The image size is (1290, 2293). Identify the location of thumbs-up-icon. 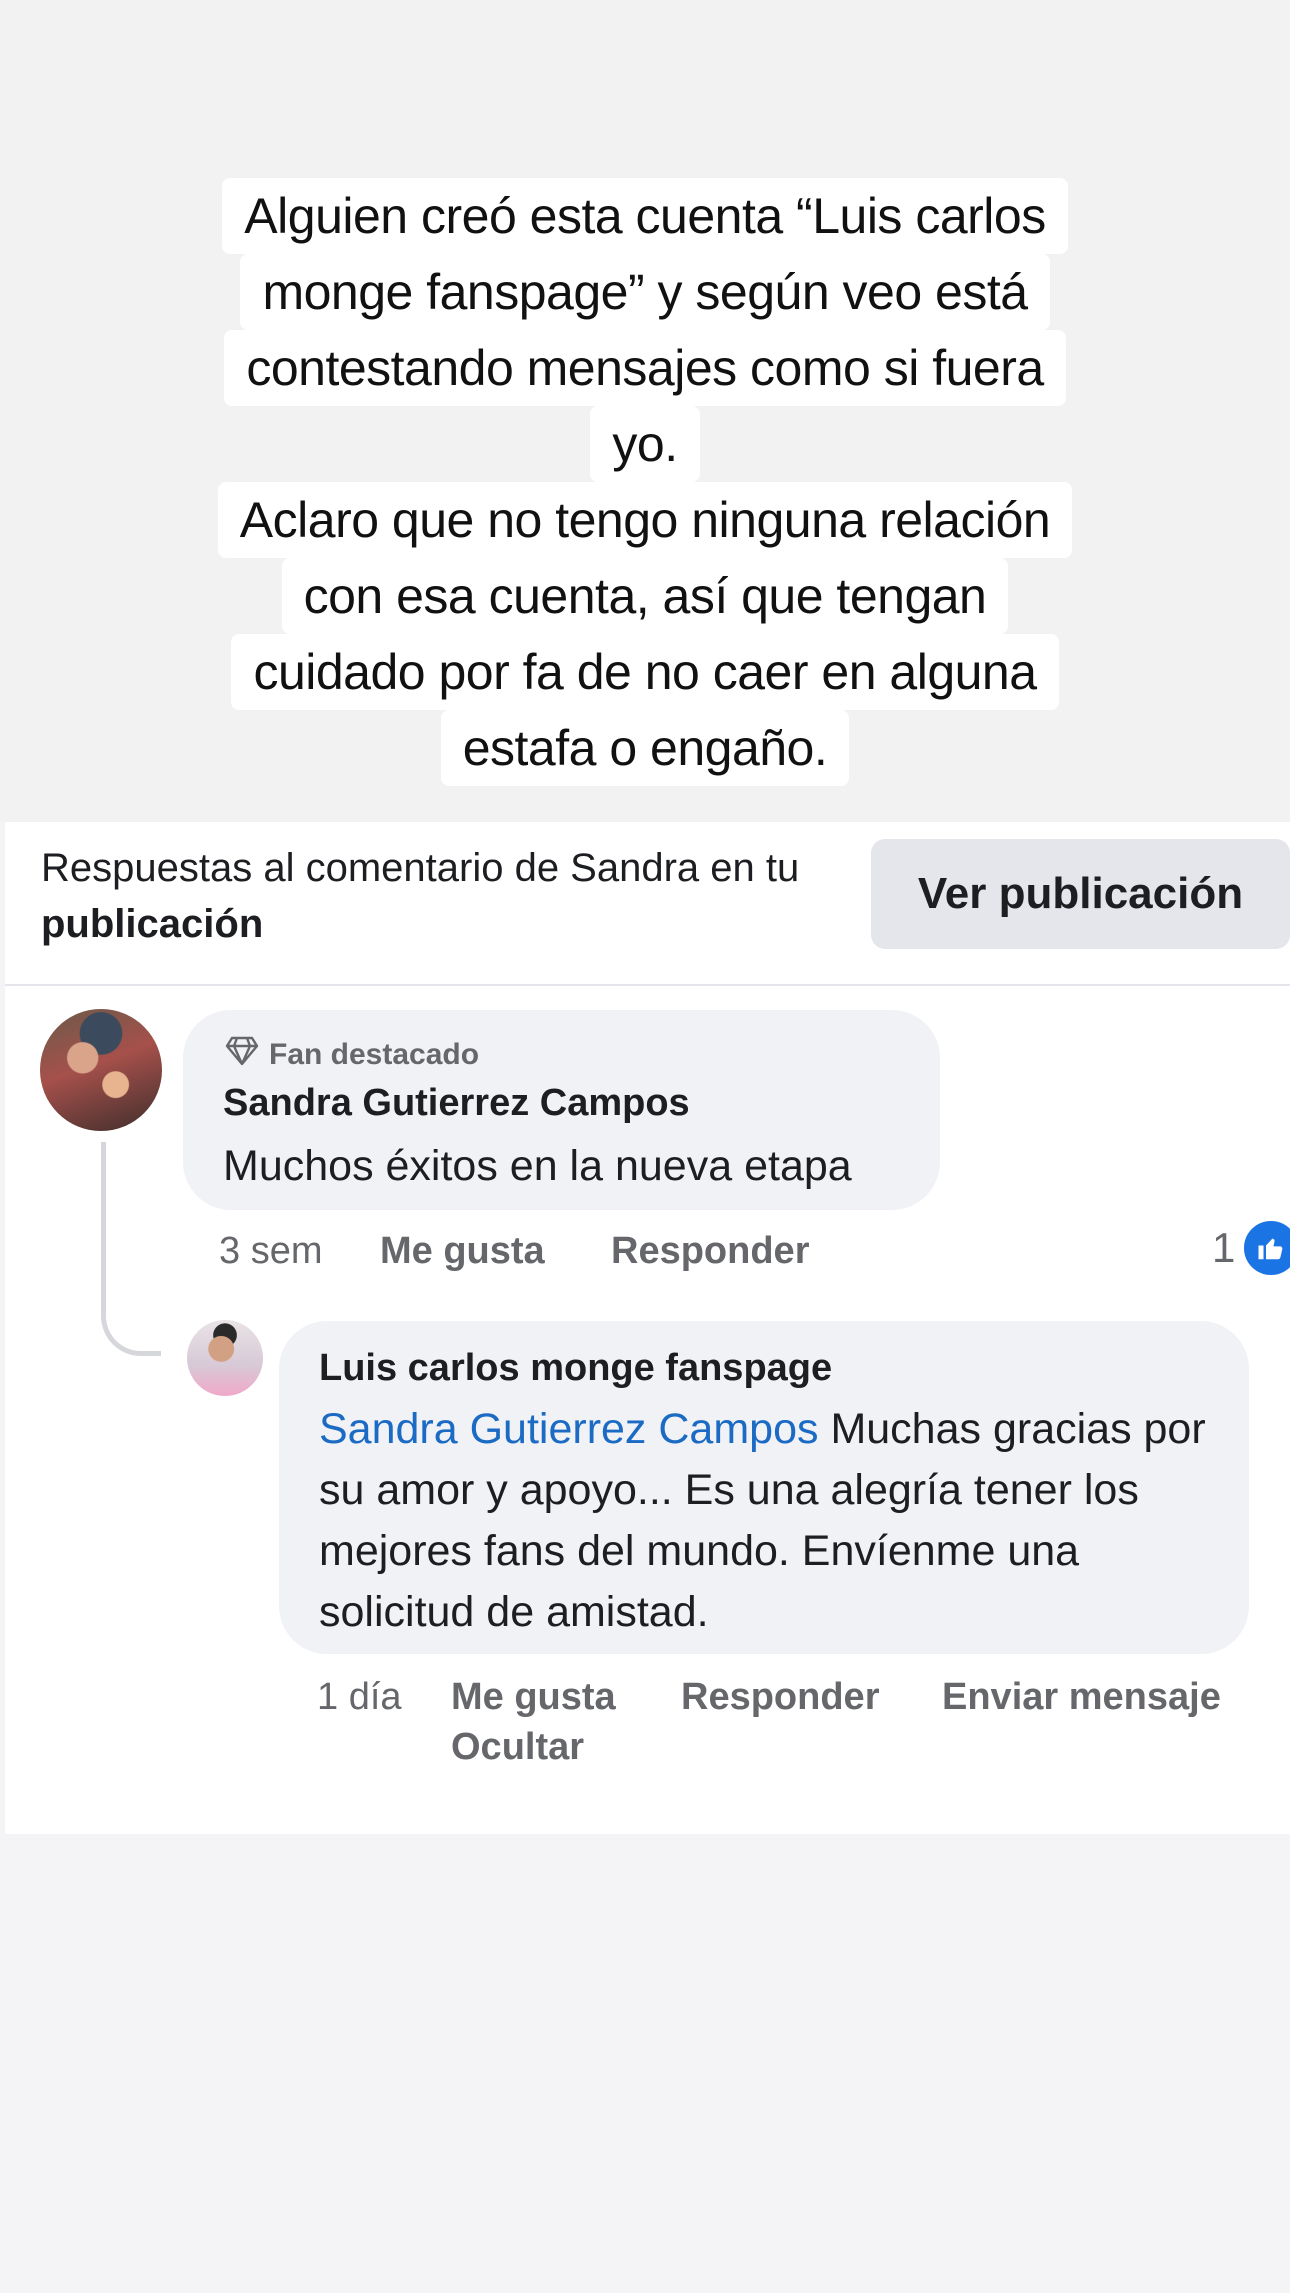
(1265, 1248).